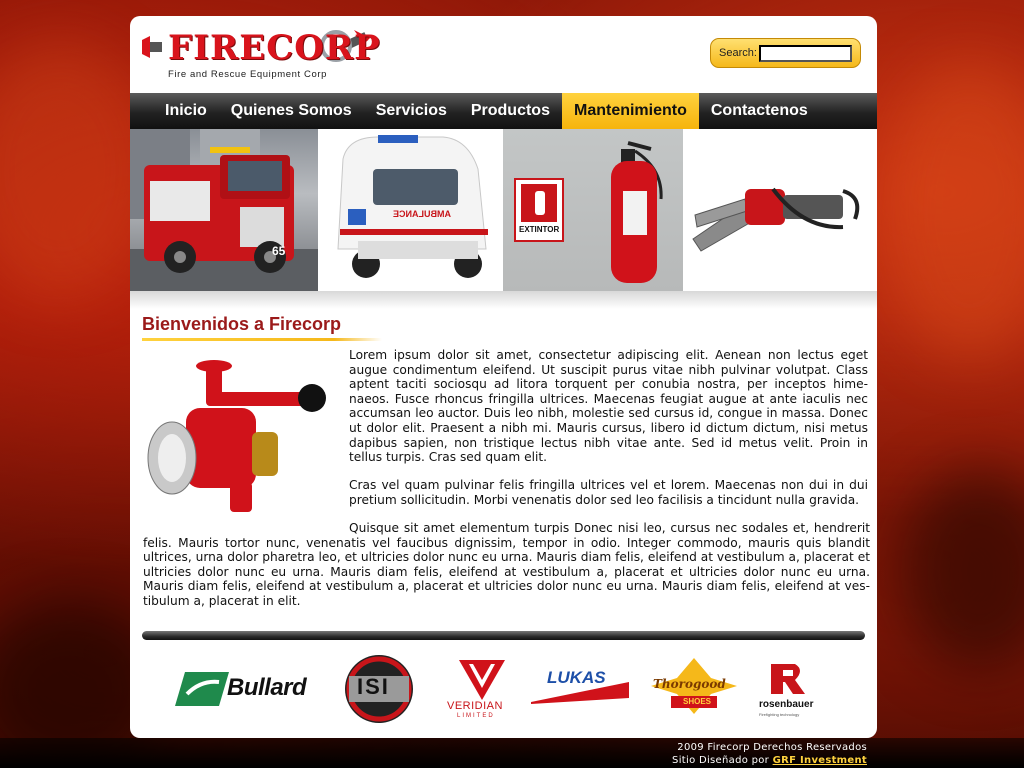 The width and height of the screenshot is (1024, 768). Describe the element at coordinates (262, 339) in the screenshot. I see `title-underline` at that location.